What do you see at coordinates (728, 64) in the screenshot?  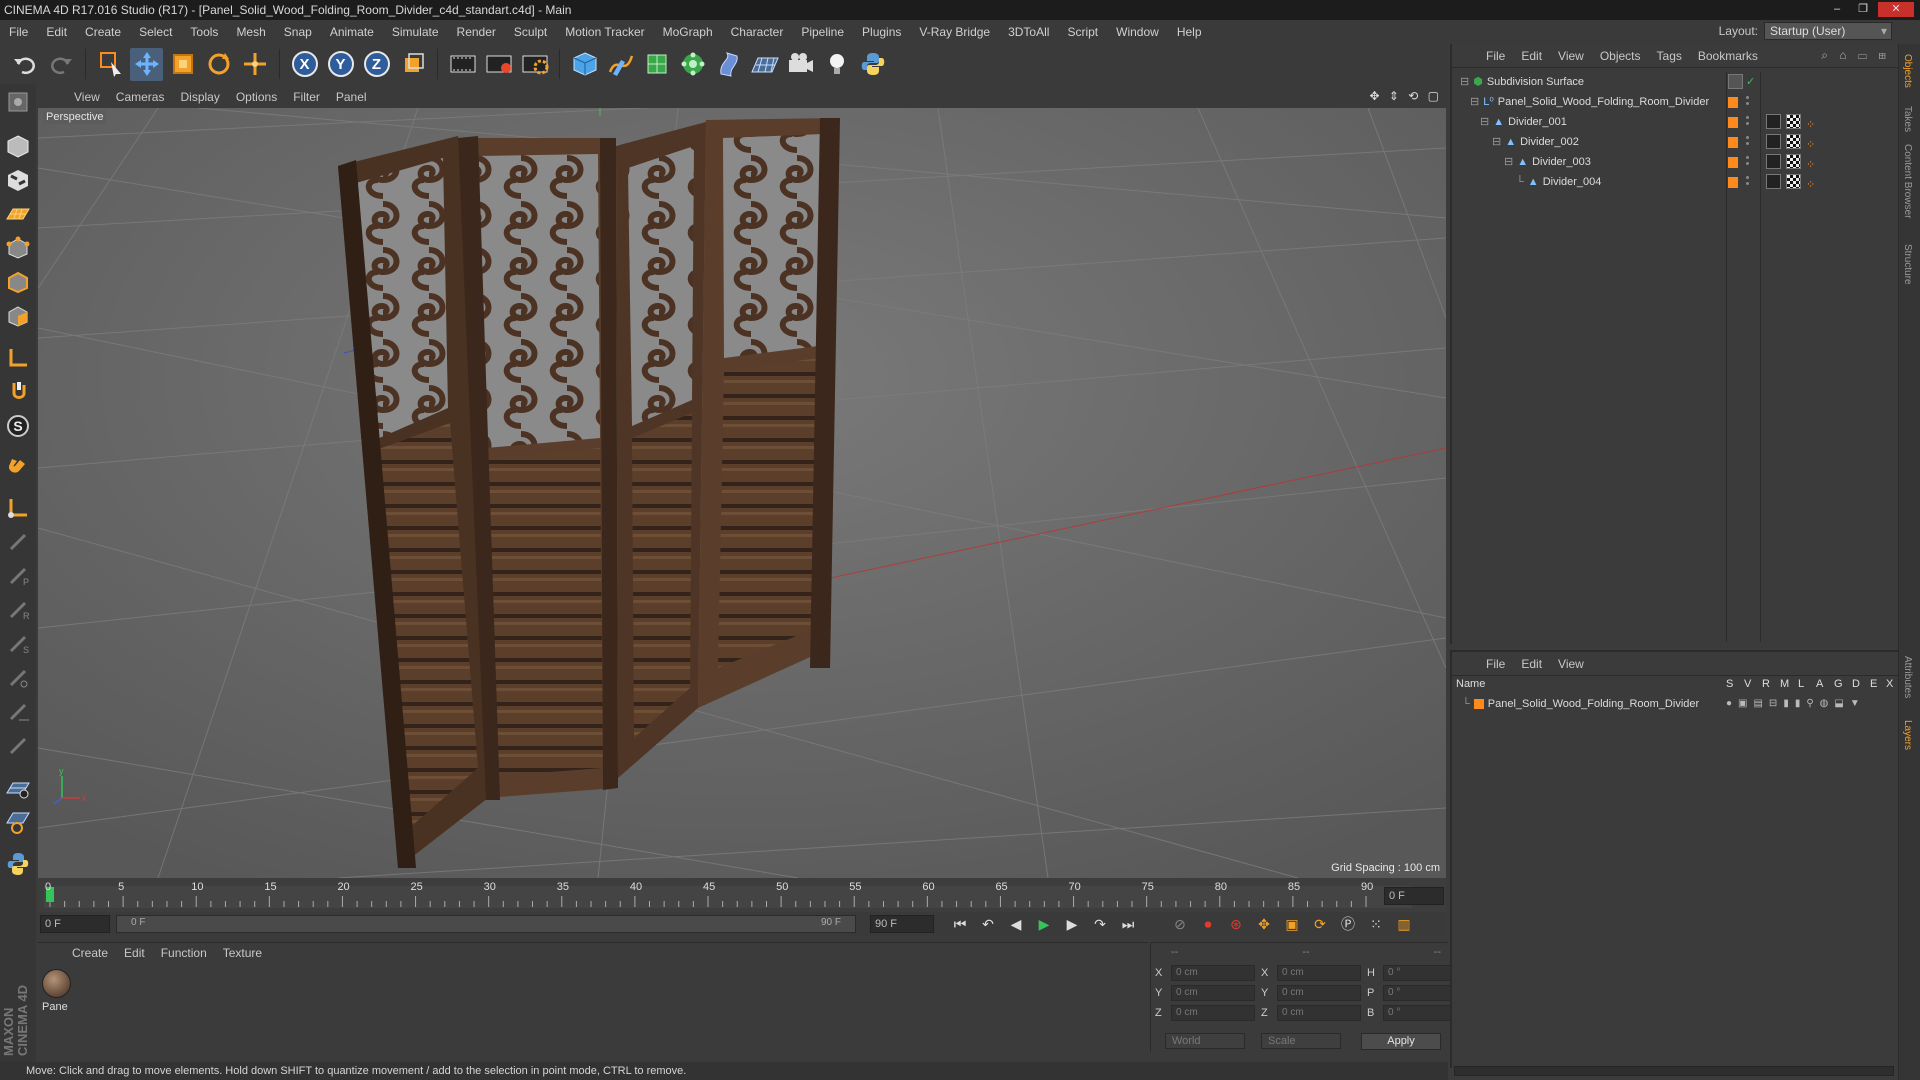 I see `deformer-icon` at bounding box center [728, 64].